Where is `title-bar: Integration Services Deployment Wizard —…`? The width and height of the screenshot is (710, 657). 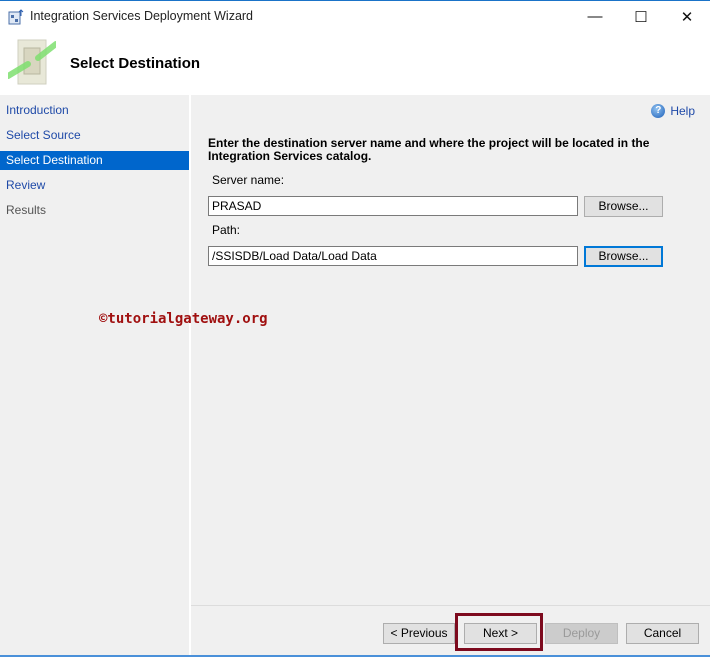 title-bar: Integration Services Deployment Wizard —… is located at coordinates (355, 16).